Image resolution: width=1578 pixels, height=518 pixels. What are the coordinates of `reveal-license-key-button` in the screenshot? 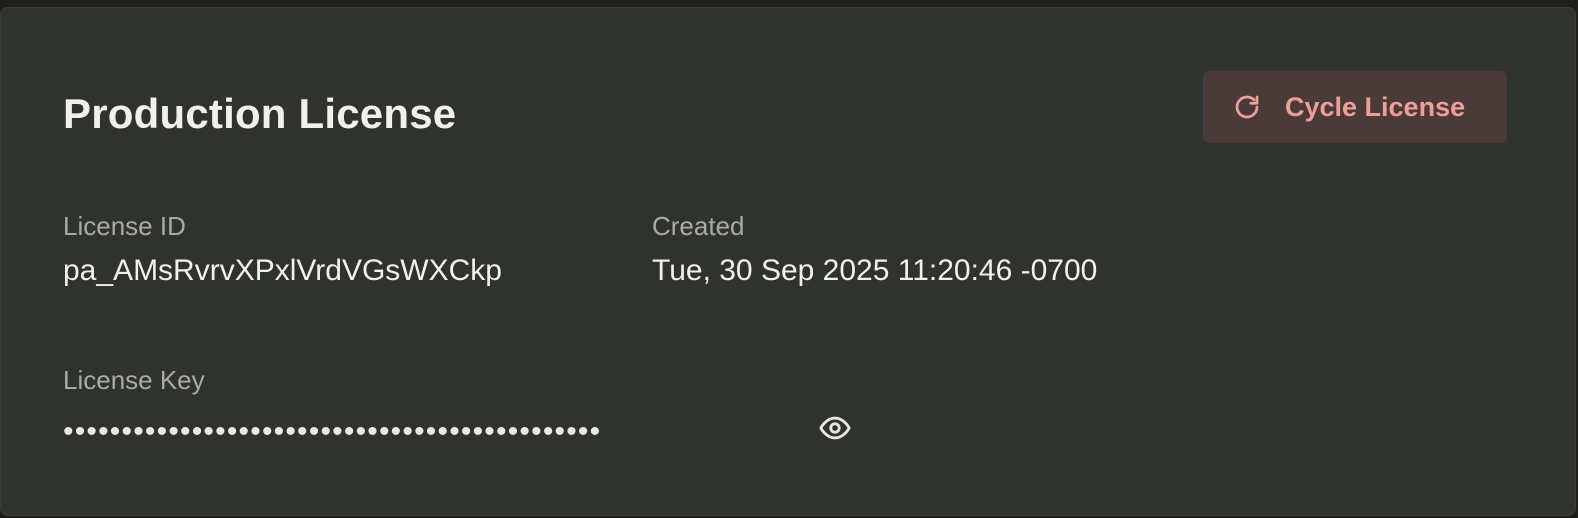 It's located at (835, 428).